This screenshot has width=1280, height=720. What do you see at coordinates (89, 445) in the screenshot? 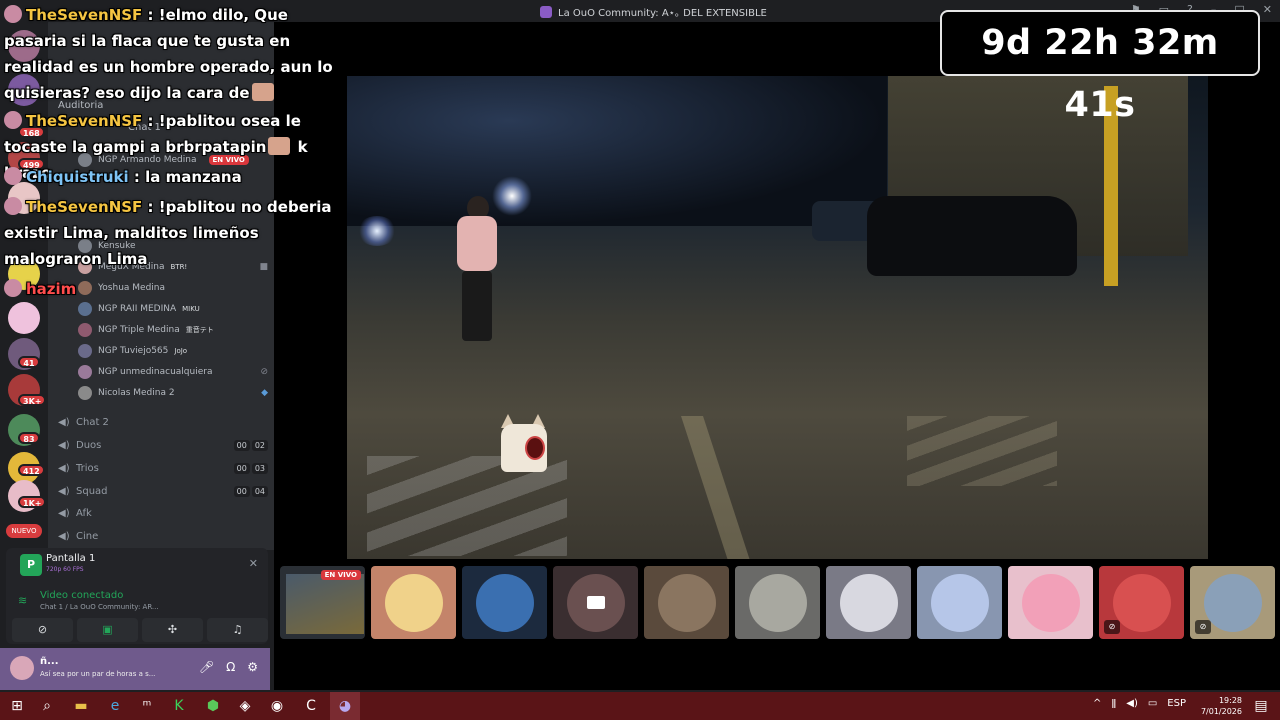
I see `channel-name: Duos` at bounding box center [89, 445].